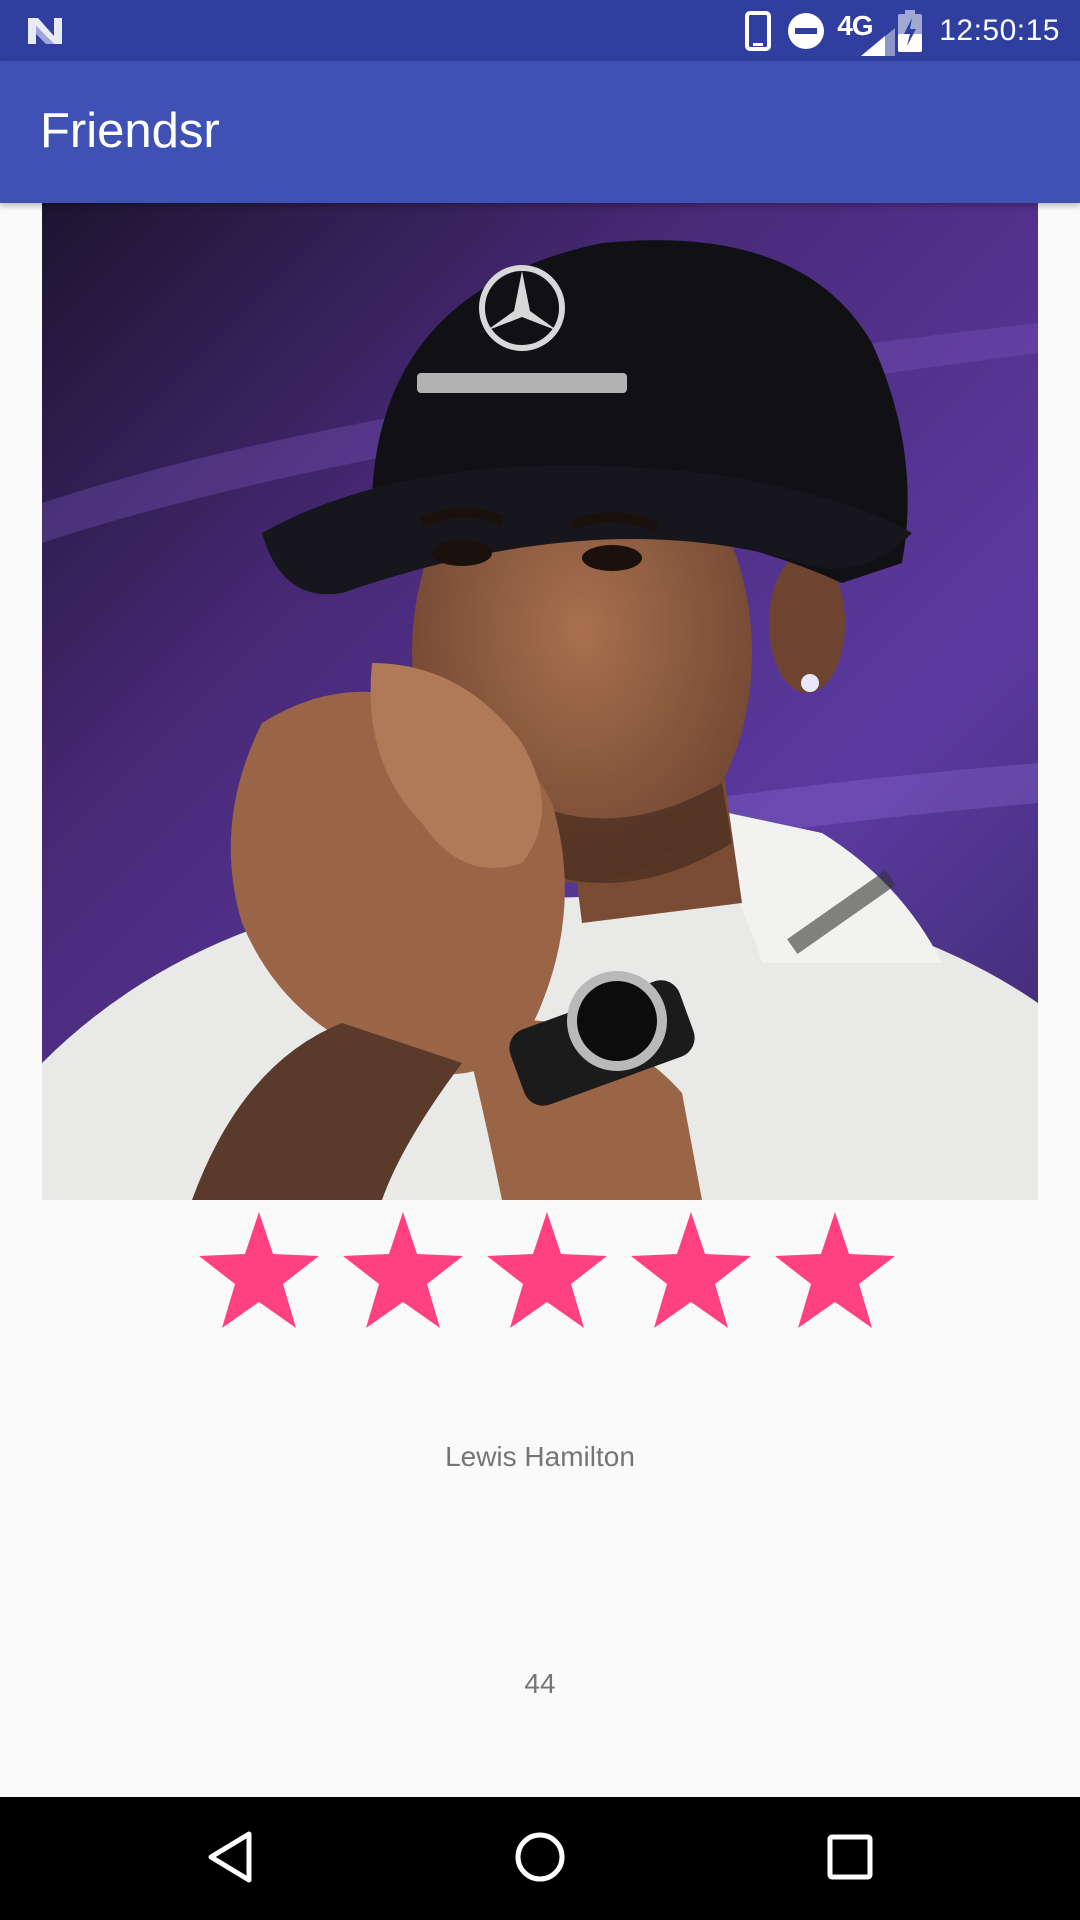  I want to click on signal-icon, so click(878, 41).